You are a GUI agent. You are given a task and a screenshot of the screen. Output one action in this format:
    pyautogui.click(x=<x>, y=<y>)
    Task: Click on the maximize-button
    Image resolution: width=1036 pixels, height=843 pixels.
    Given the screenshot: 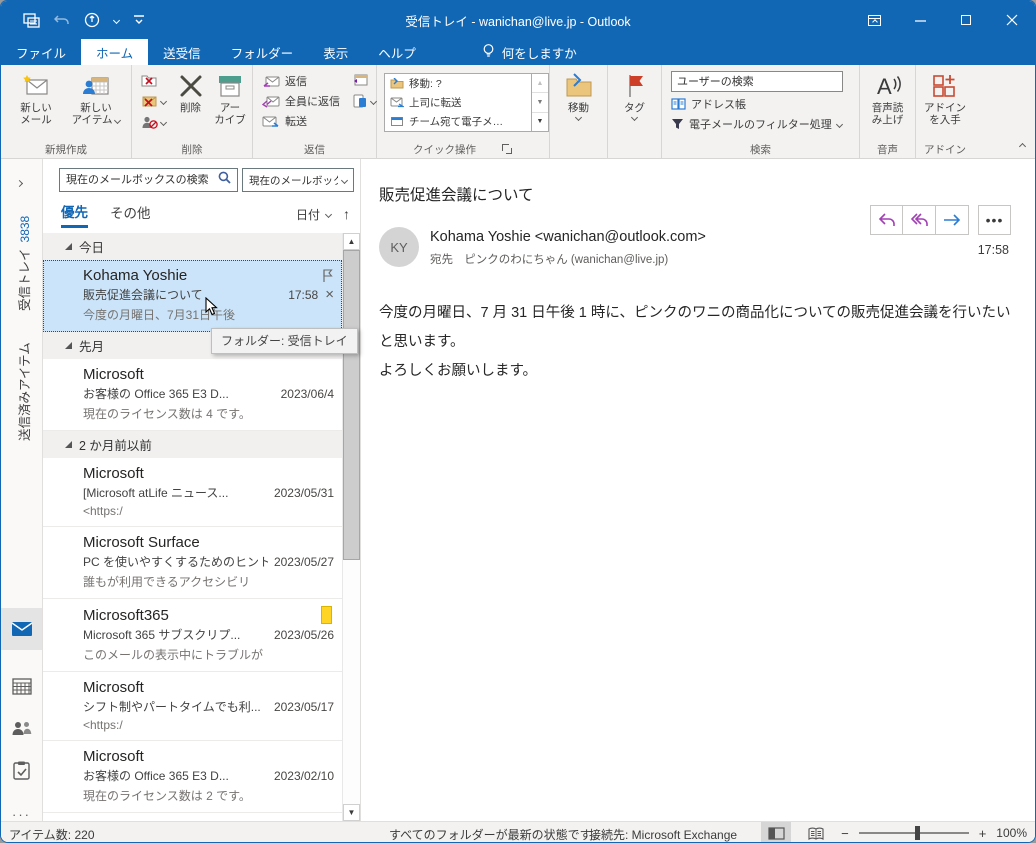 What is the action you would take?
    pyautogui.click(x=966, y=20)
    